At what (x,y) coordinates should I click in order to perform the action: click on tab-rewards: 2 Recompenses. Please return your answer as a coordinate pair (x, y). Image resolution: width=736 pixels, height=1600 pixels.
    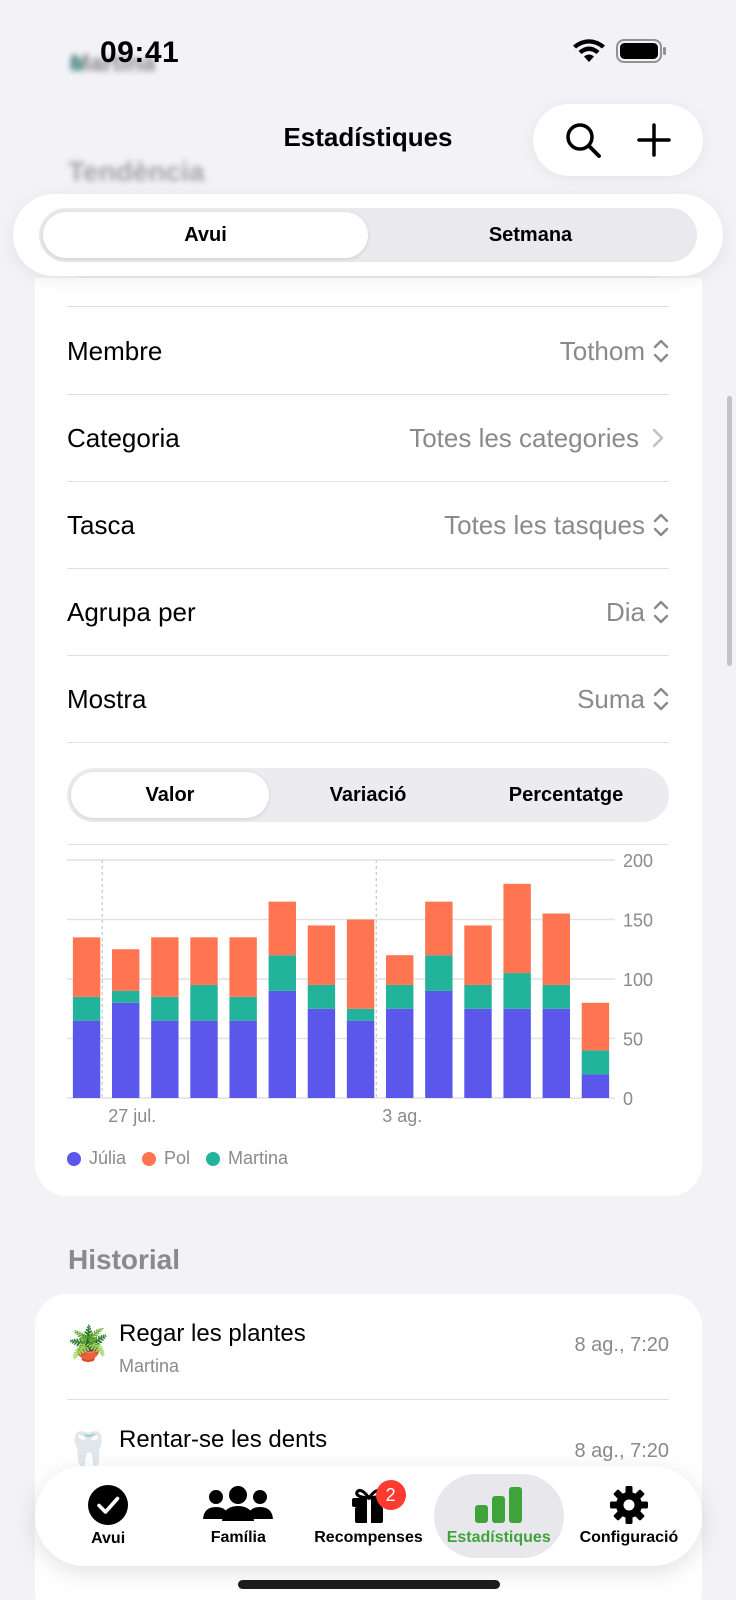
    Looking at the image, I should click on (368, 1516).